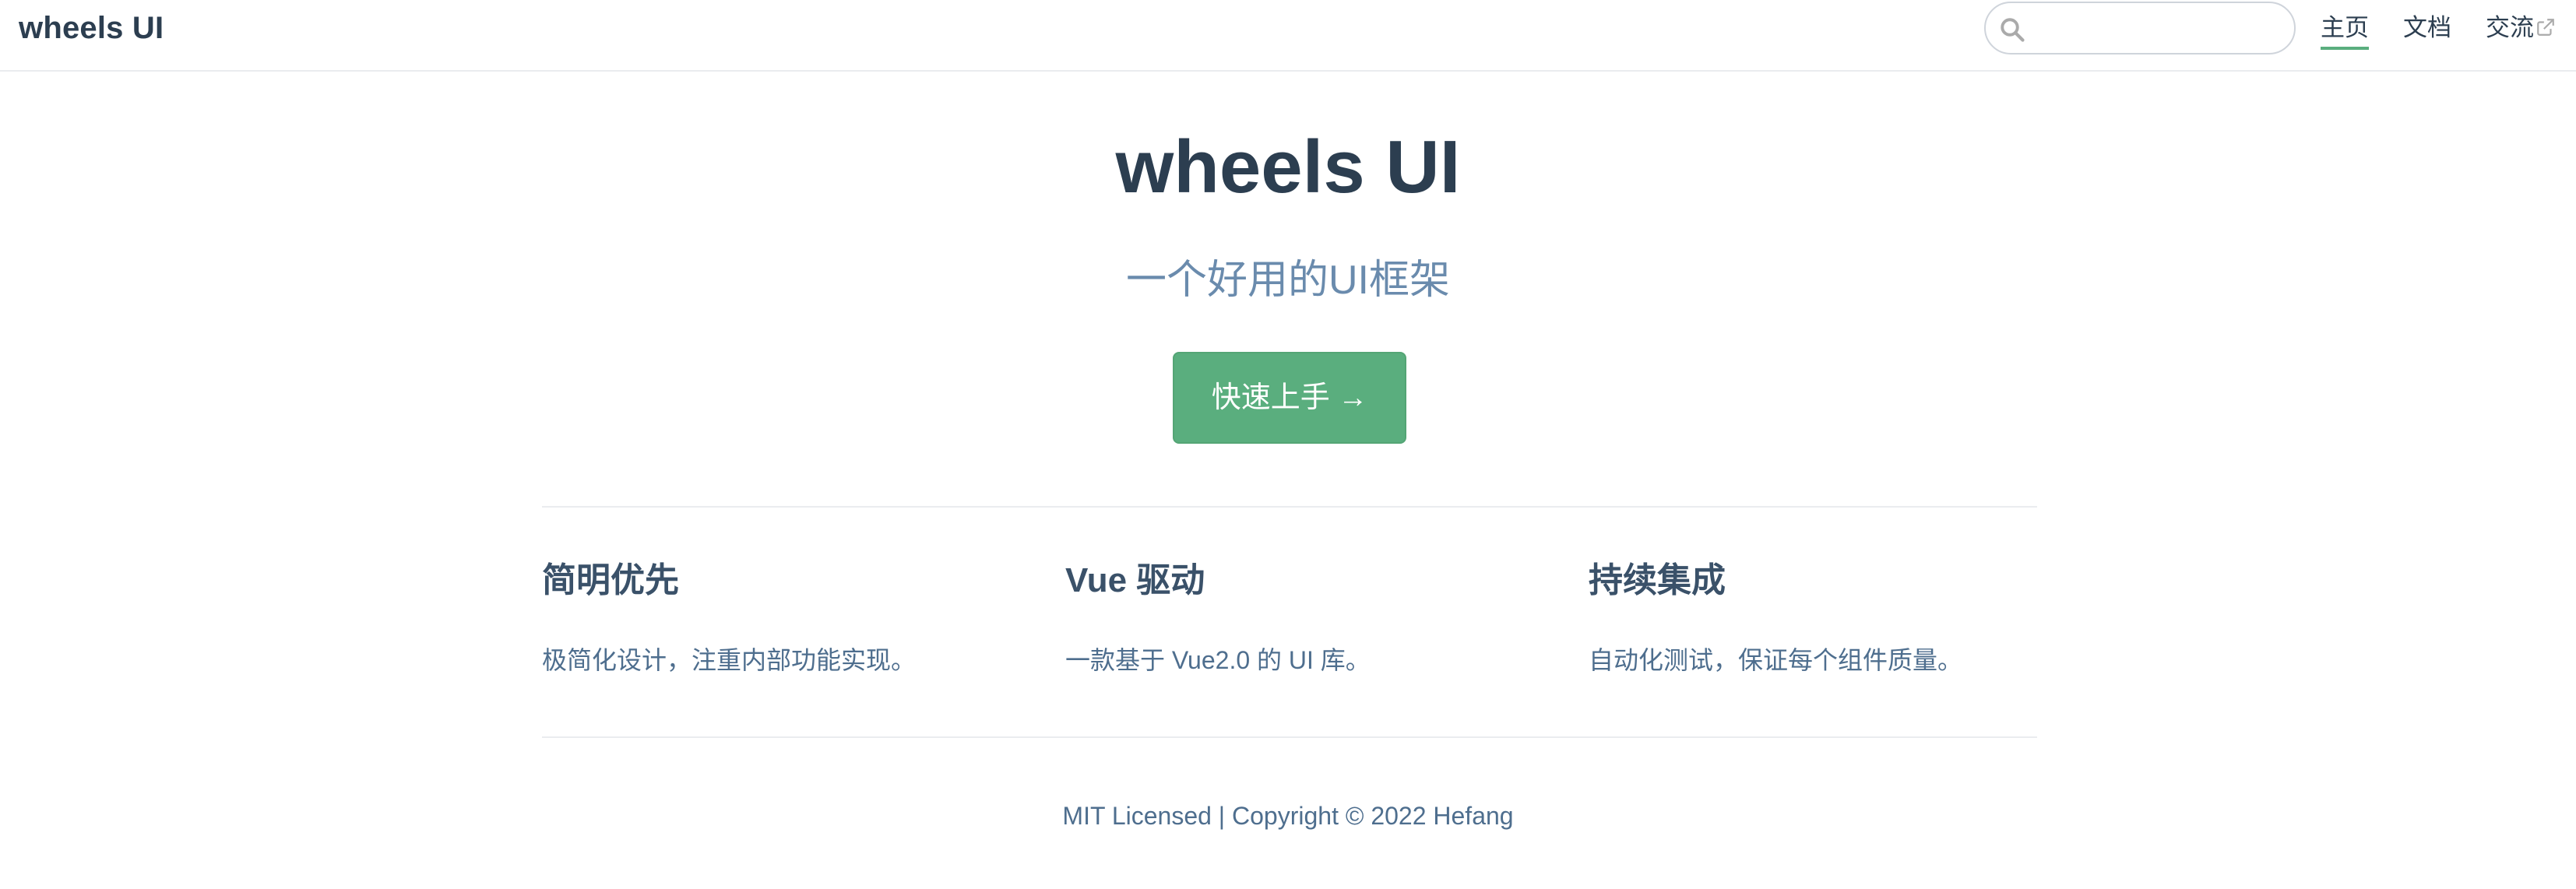 The width and height of the screenshot is (2576, 889). Describe the element at coordinates (783, 615) in the screenshot. I see `feature-card: 简明优先 极简化设计，注重内部功能实现。` at that location.